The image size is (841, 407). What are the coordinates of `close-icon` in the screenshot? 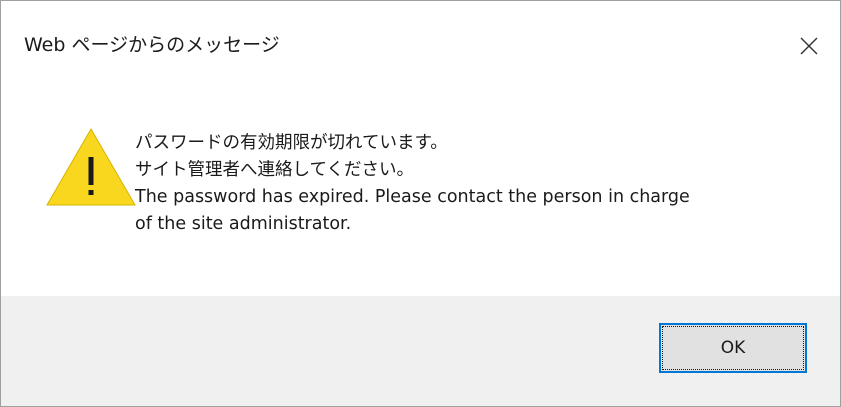 It's located at (809, 46).